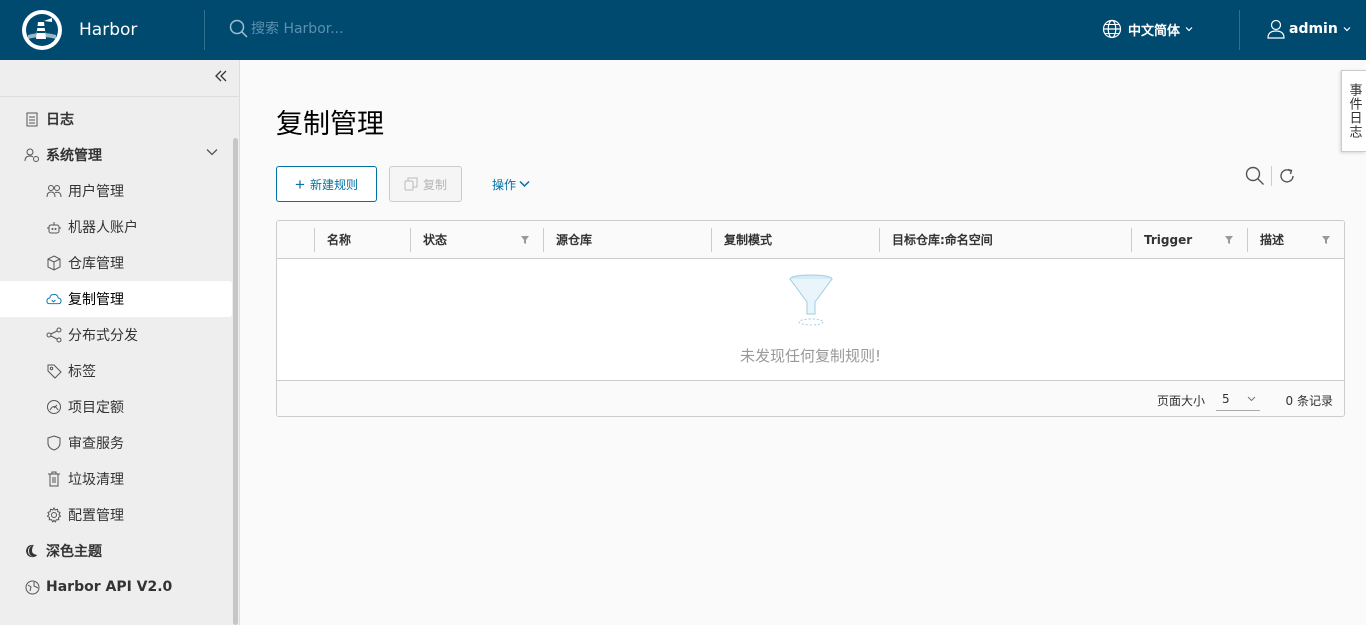  Describe the element at coordinates (103, 336) in the screenshot. I see `sidebar-item-label: 分布式分发` at that location.